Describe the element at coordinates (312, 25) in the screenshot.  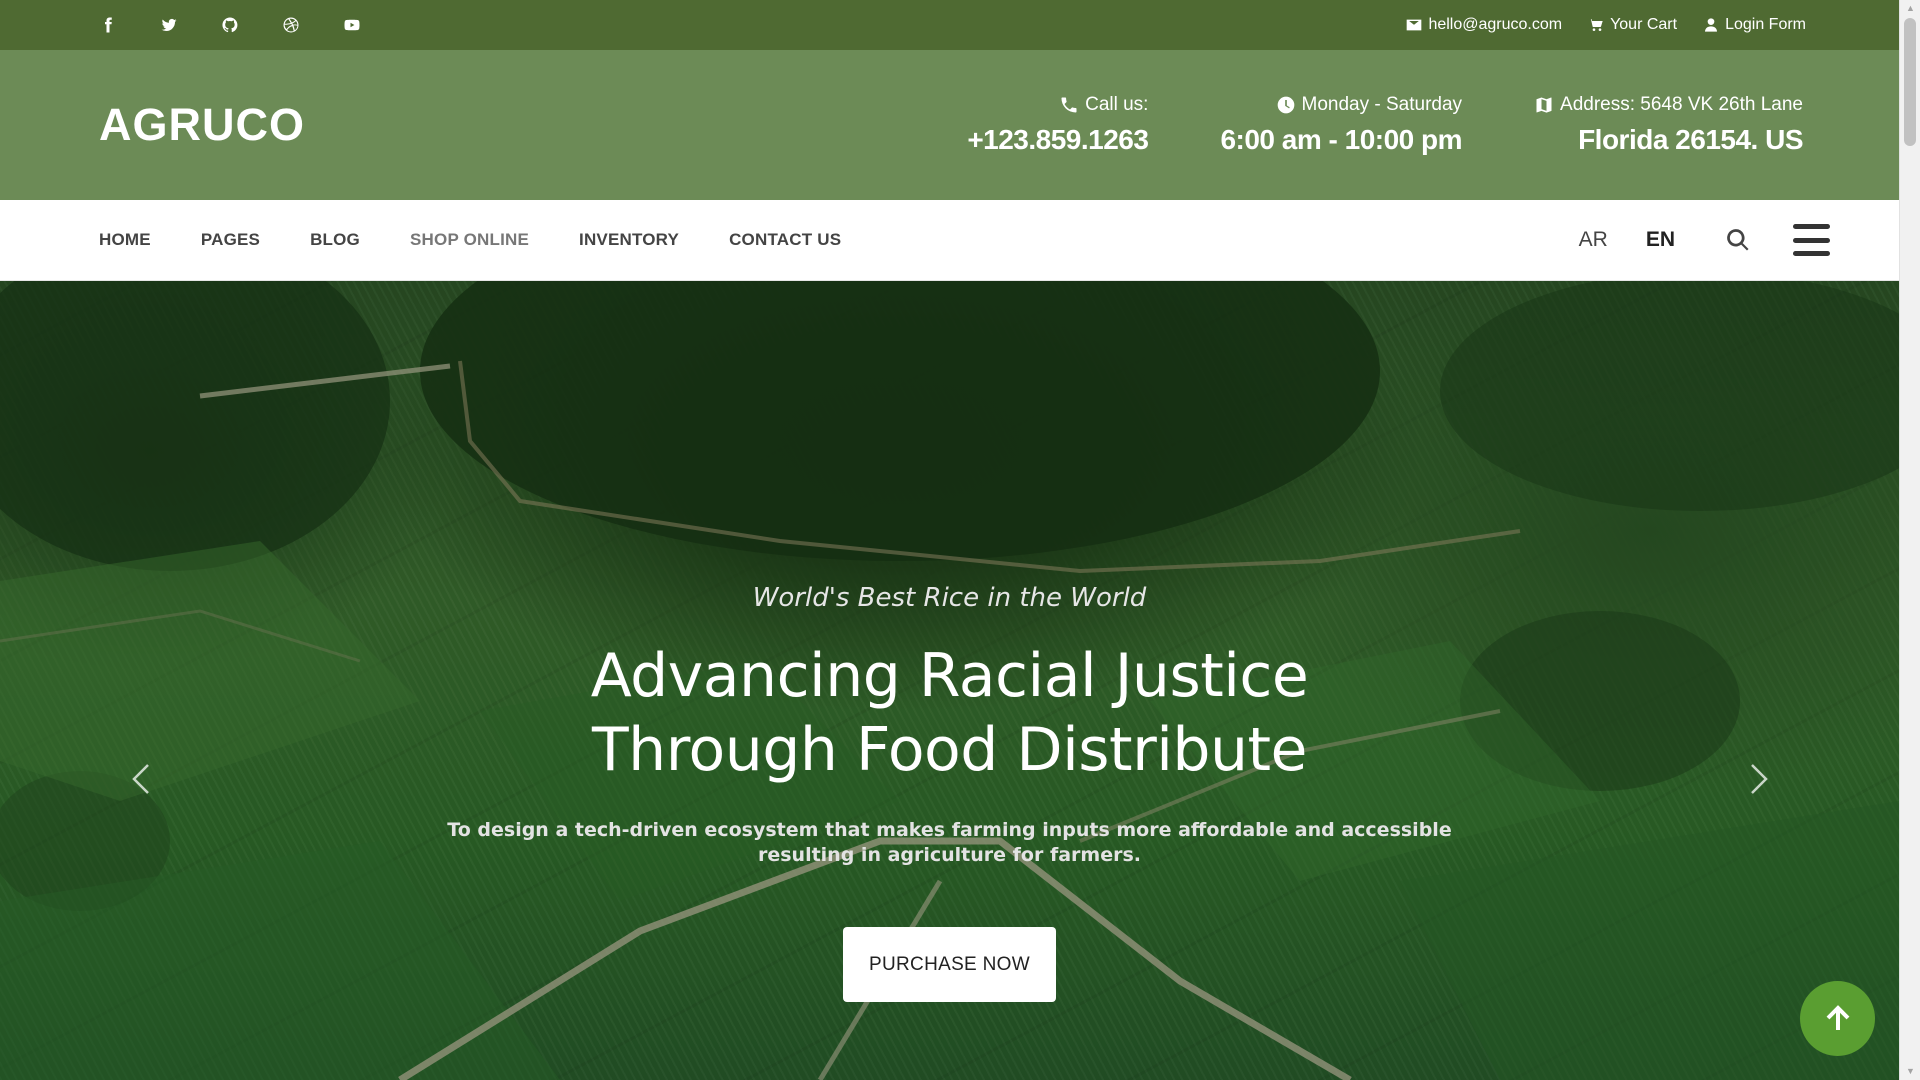
I see `dribbble-icon` at that location.